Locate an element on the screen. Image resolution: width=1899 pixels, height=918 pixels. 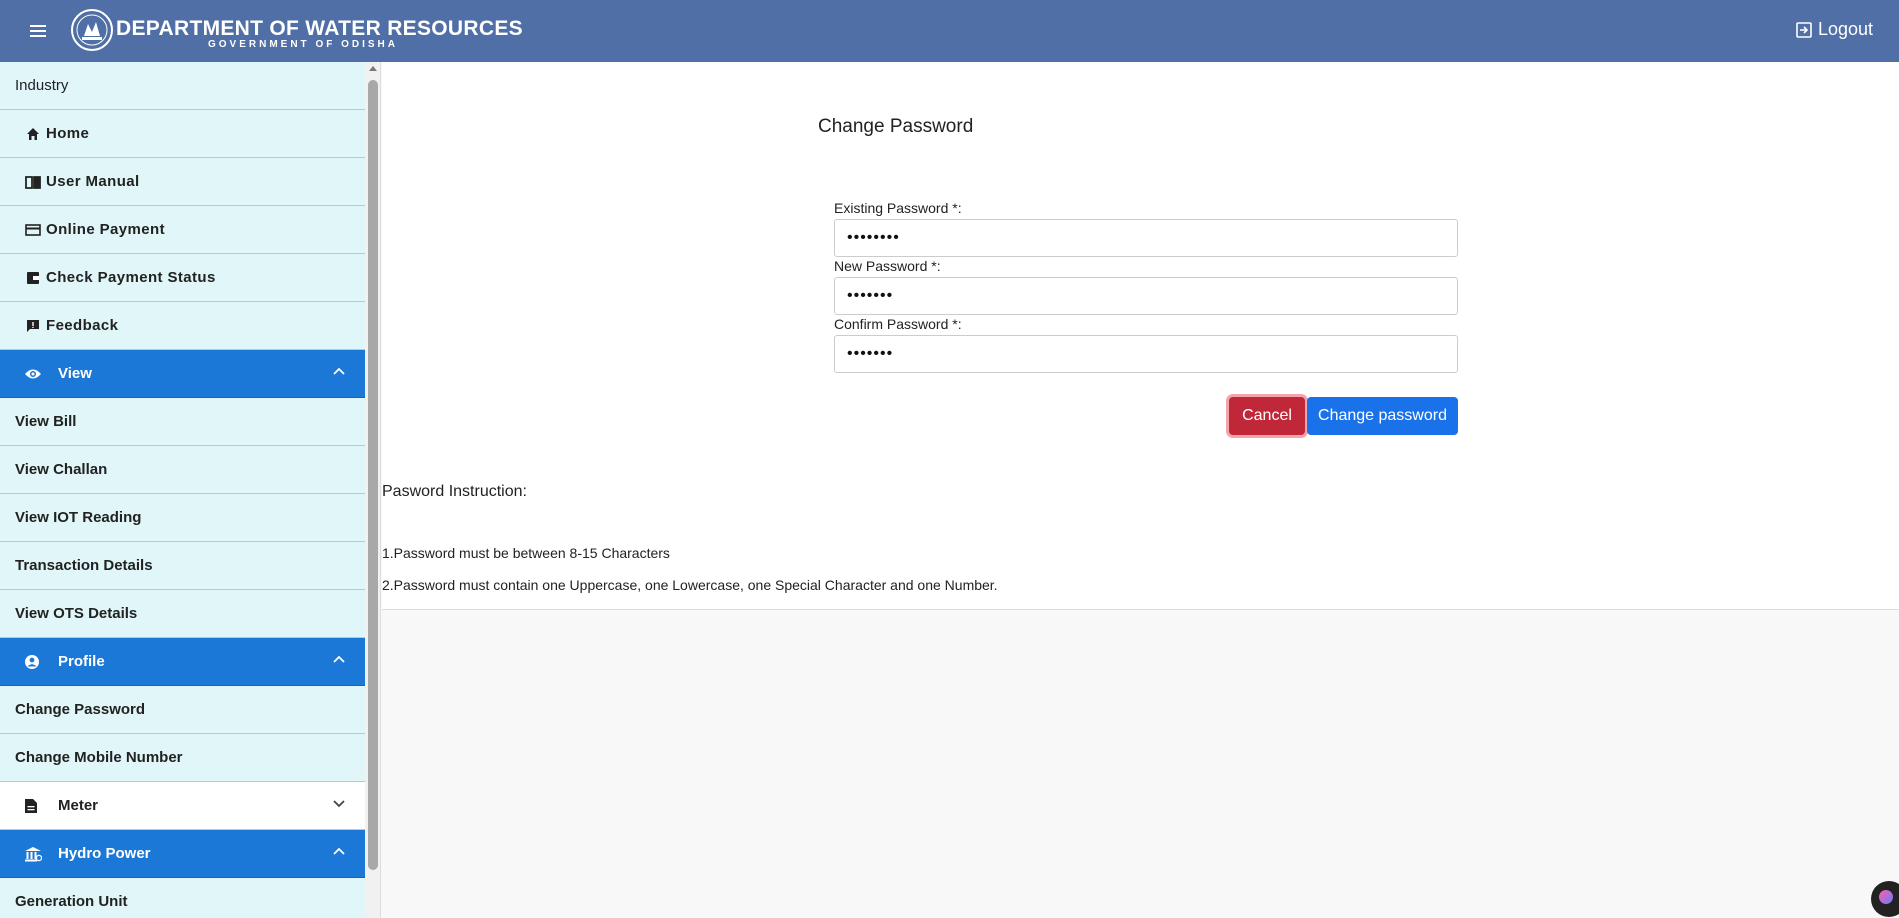
change-password-button: Change password is located at coordinates (1382, 416).